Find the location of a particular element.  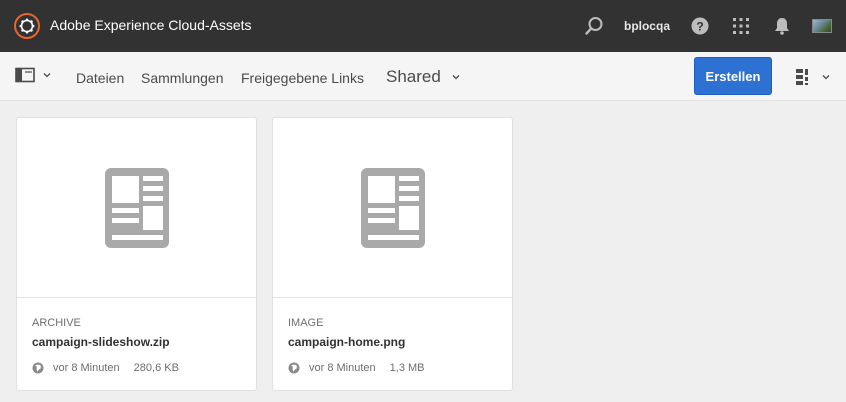

current-folder-title: Shared is located at coordinates (413, 76).